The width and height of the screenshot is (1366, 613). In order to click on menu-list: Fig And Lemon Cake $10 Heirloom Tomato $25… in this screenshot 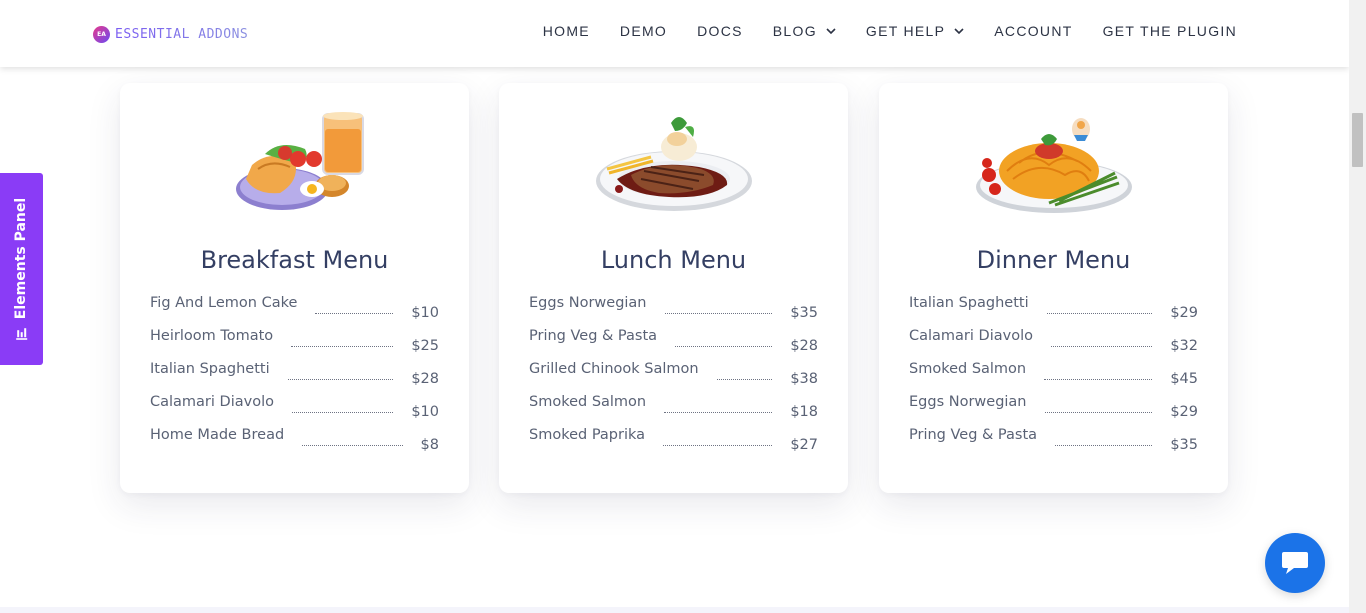, I will do `click(294, 377)`.